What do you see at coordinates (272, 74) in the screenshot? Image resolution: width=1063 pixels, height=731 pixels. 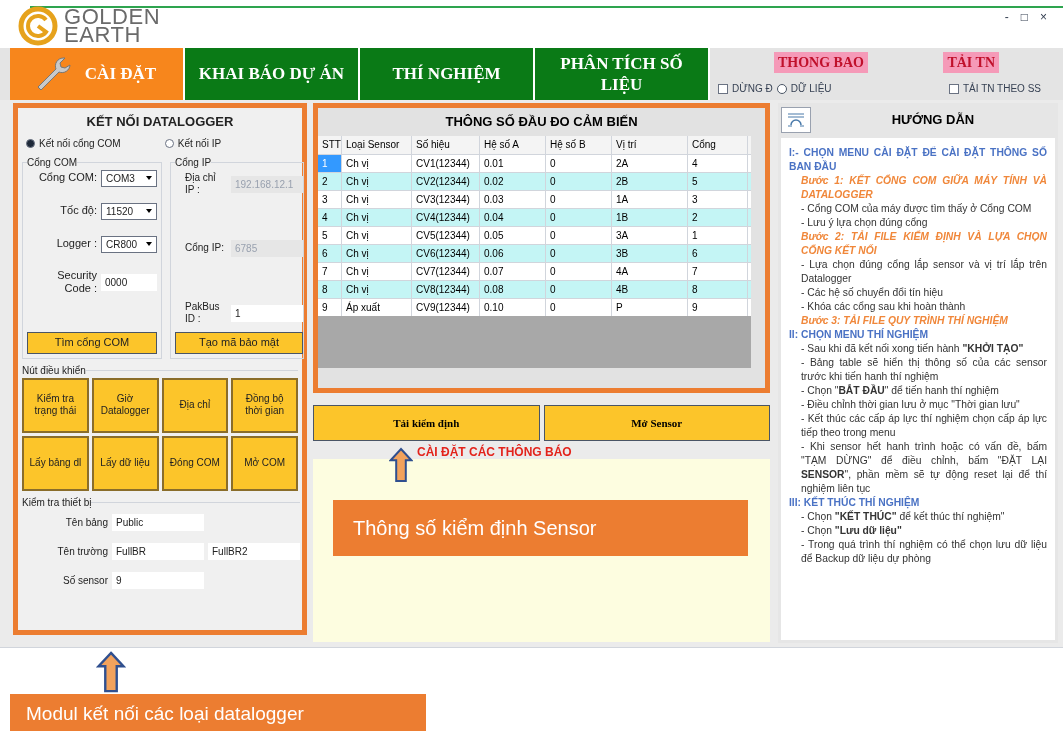 I see `tab: KHAI BÁO DỰ ÁN` at bounding box center [272, 74].